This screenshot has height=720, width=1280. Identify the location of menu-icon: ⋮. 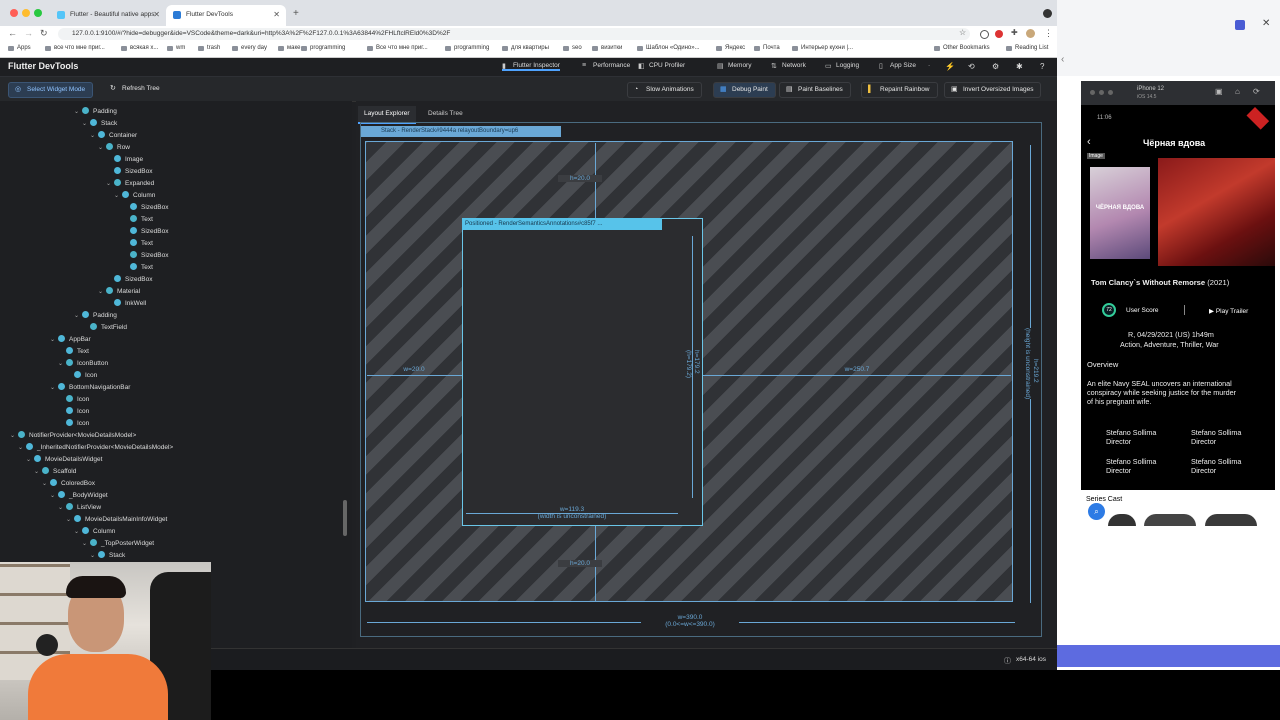
(1048, 33).